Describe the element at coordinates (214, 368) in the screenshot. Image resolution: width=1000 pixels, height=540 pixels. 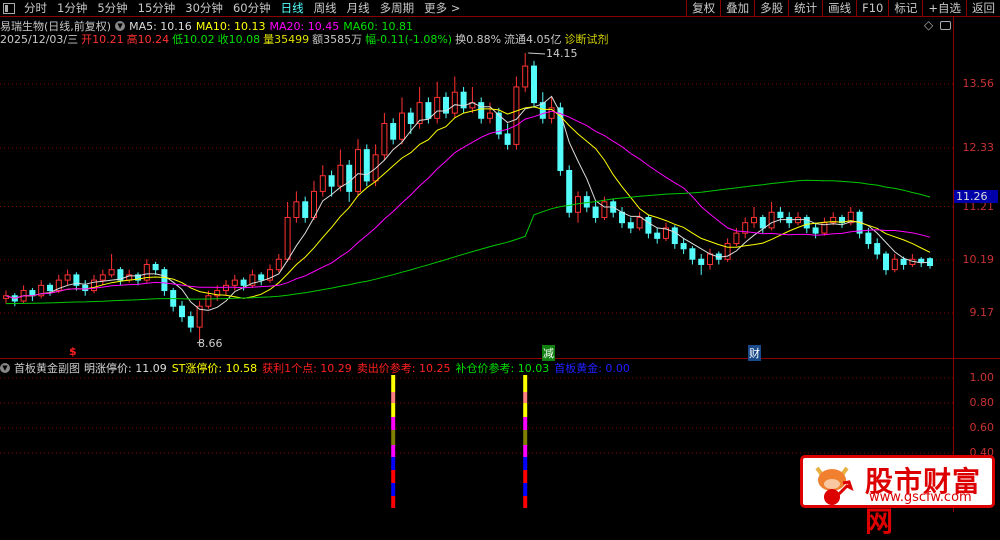
I see `sub-indicator-1: ST涨停价: 10.58` at that location.